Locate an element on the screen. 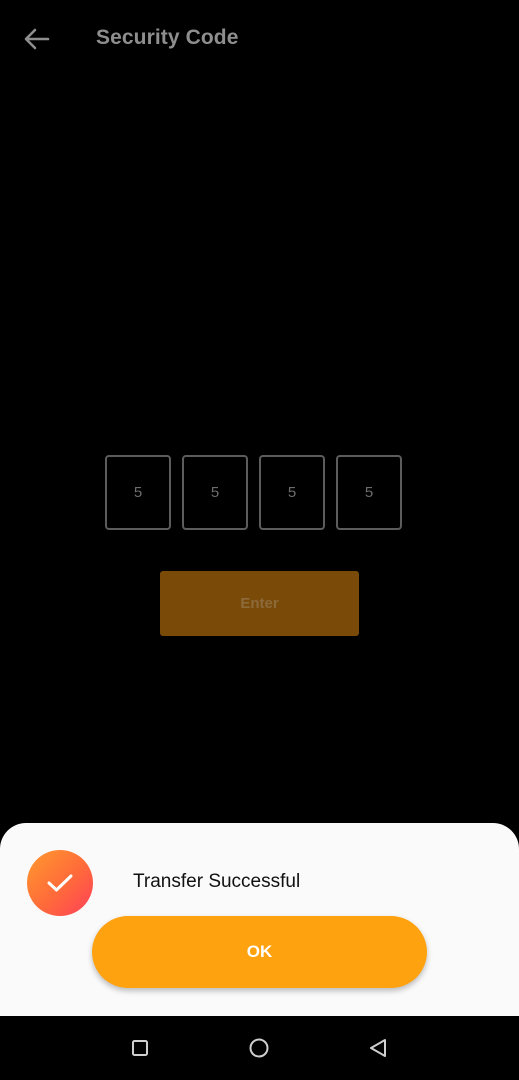 The height and width of the screenshot is (1080, 519). success-badge is located at coordinates (60, 883).